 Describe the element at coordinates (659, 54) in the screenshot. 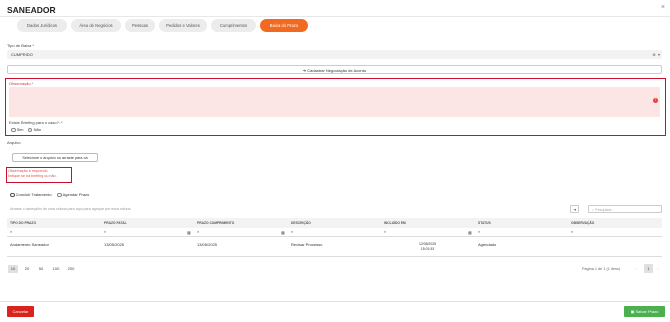

I see `chevron-down-icon: ▾` at that location.